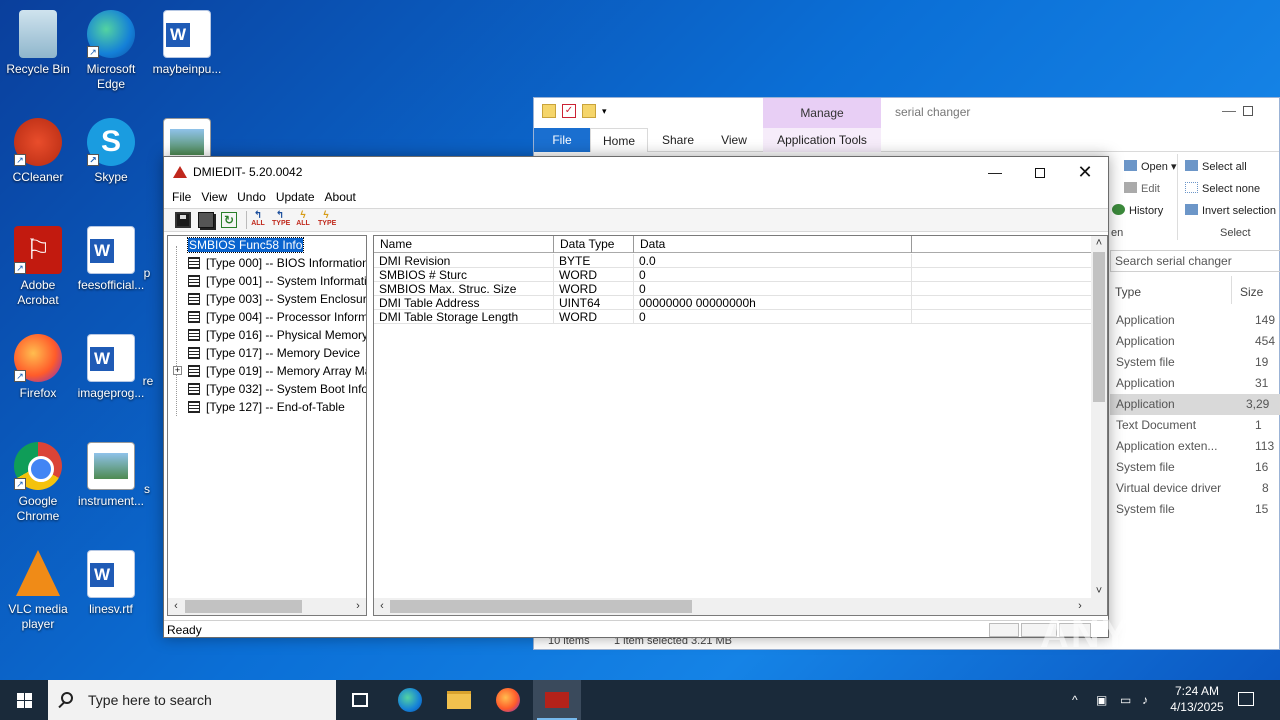 The image size is (1280, 720). I want to click on desktop-icon-firefox: ↗ Firefox, so click(38, 367).